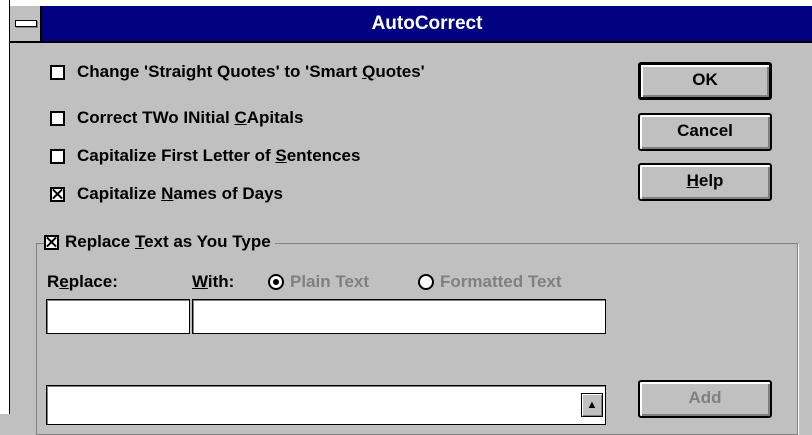 This screenshot has height=435, width=812. I want to click on checkbox-correct-two-initial-capitals-label: Correct TWo INitial CApitals, so click(190, 117).